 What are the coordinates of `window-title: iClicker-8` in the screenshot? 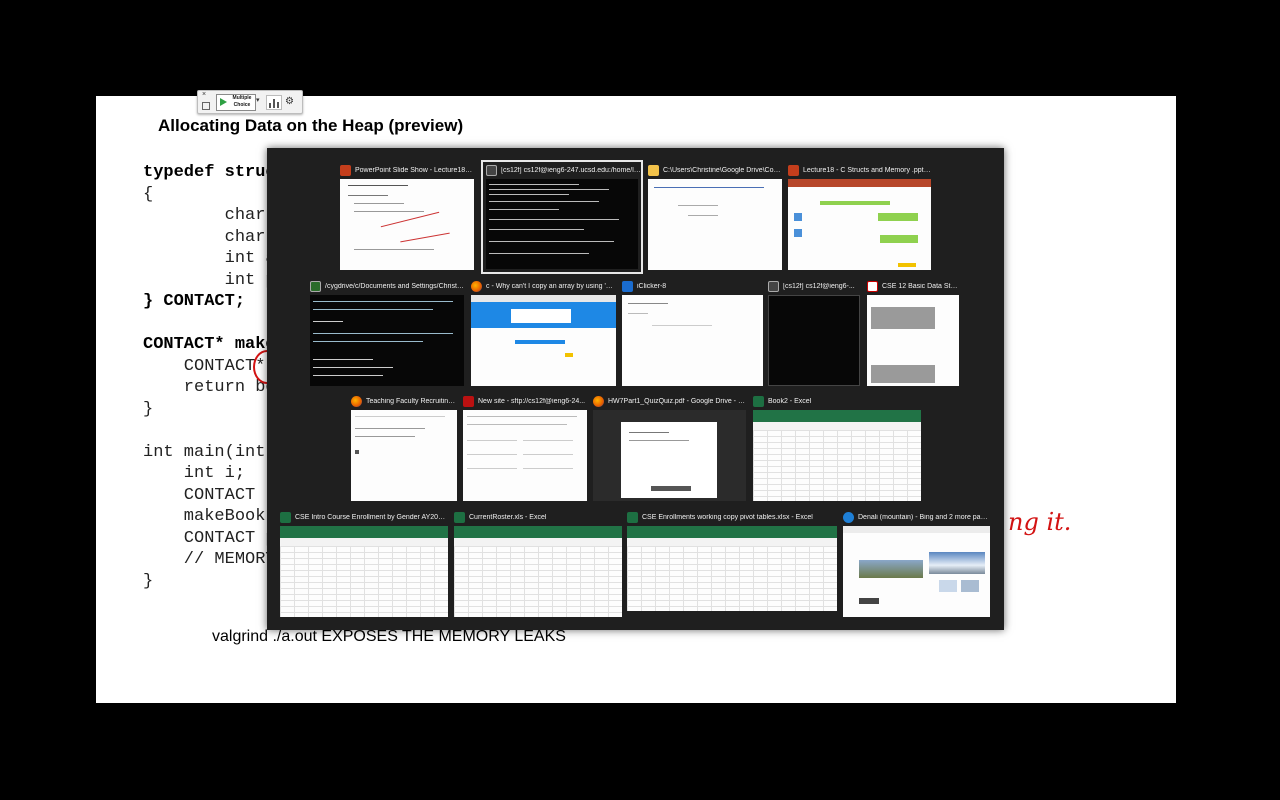 It's located at (652, 286).